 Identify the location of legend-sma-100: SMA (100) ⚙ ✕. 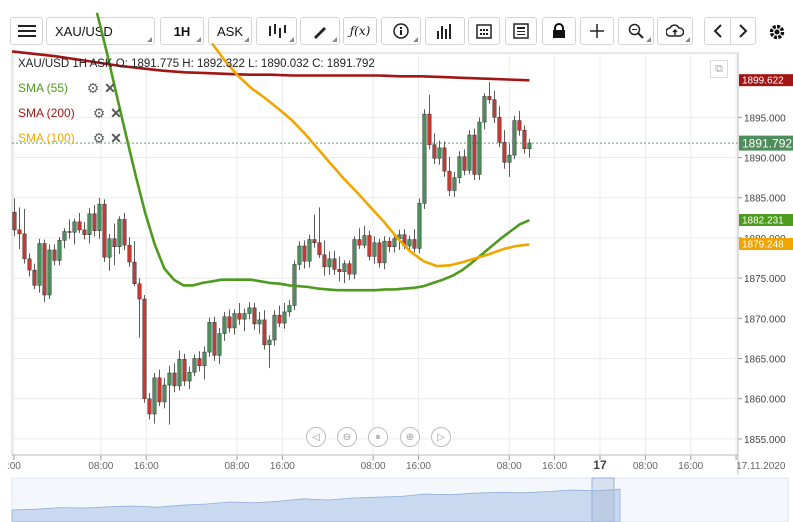
(71, 138).